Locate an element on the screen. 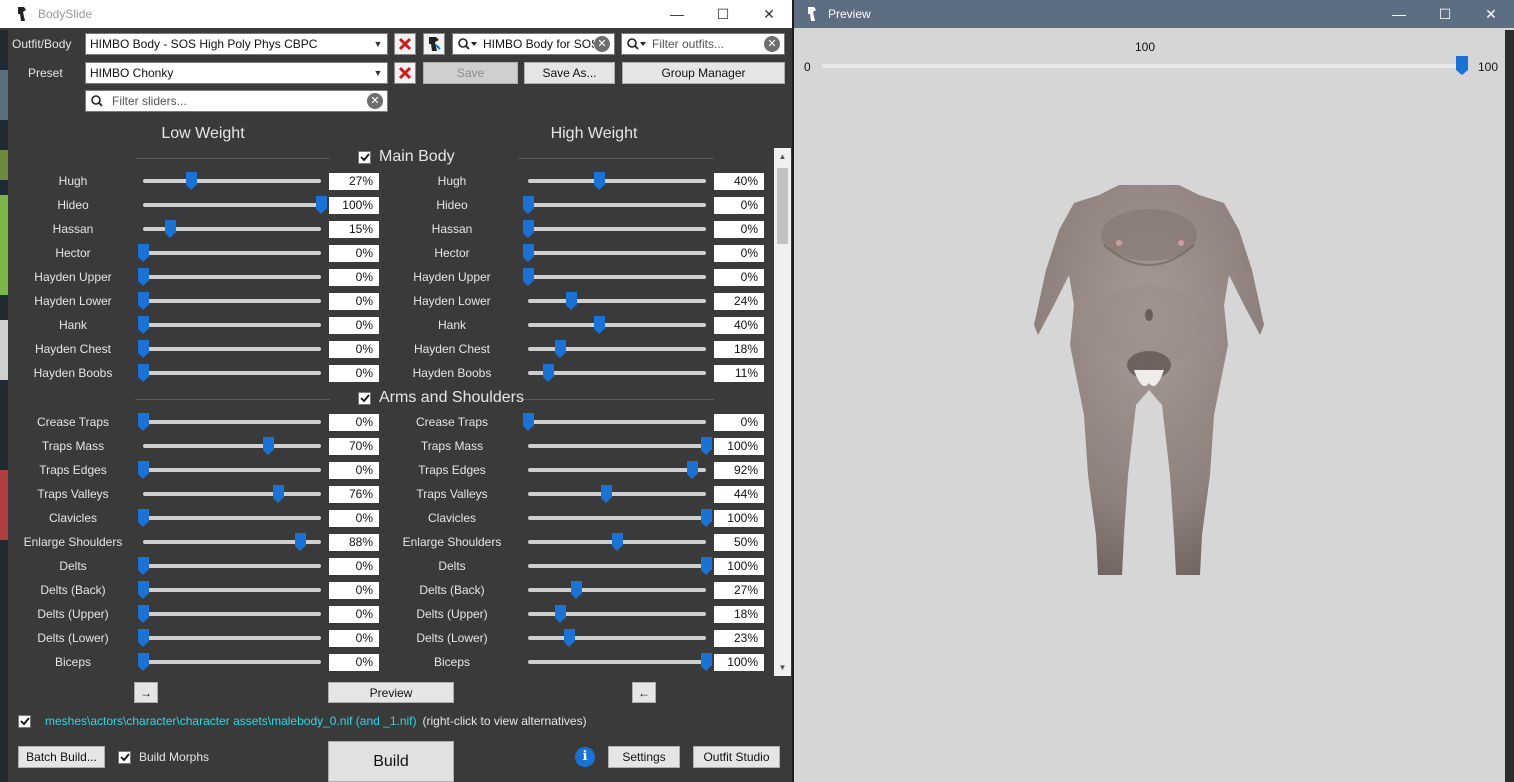 The image size is (1514, 782). build-button: Build is located at coordinates (391, 761).